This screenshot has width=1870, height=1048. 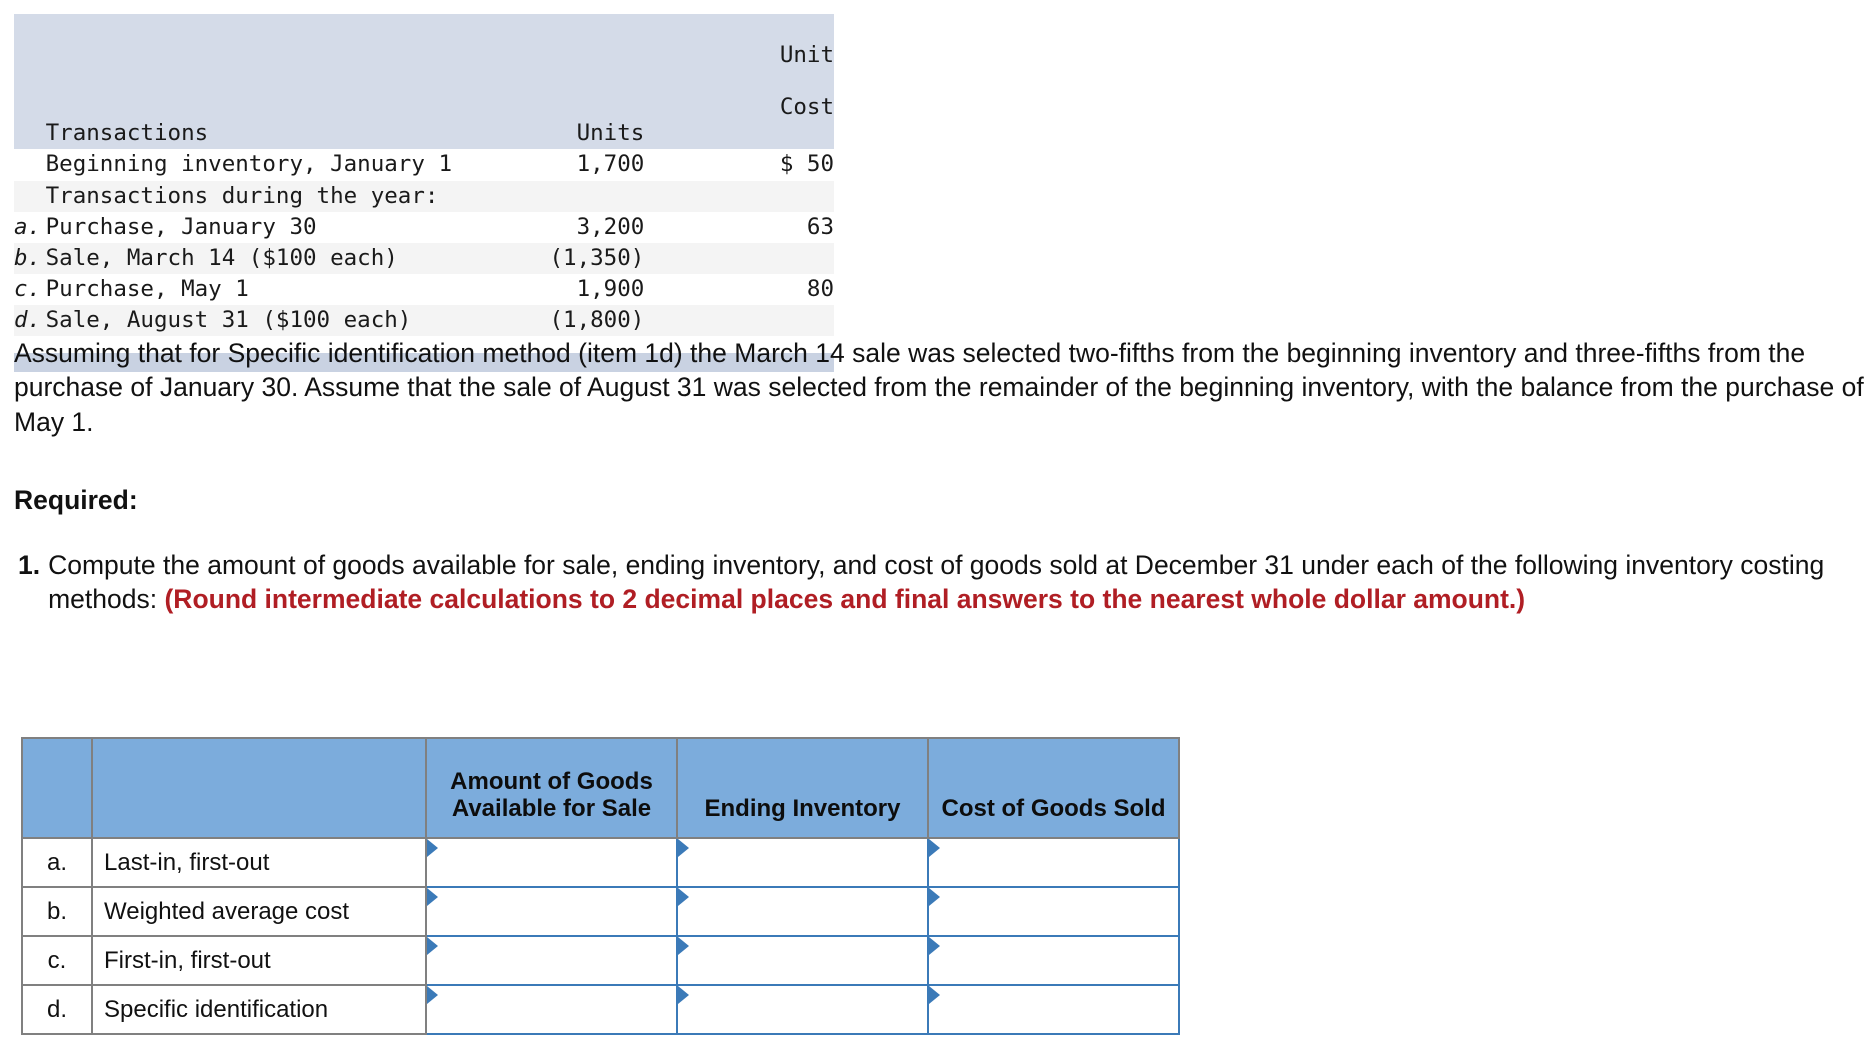 I want to click on table-row: c. Purchase, May 1 1,900 80, so click(x=424, y=289).